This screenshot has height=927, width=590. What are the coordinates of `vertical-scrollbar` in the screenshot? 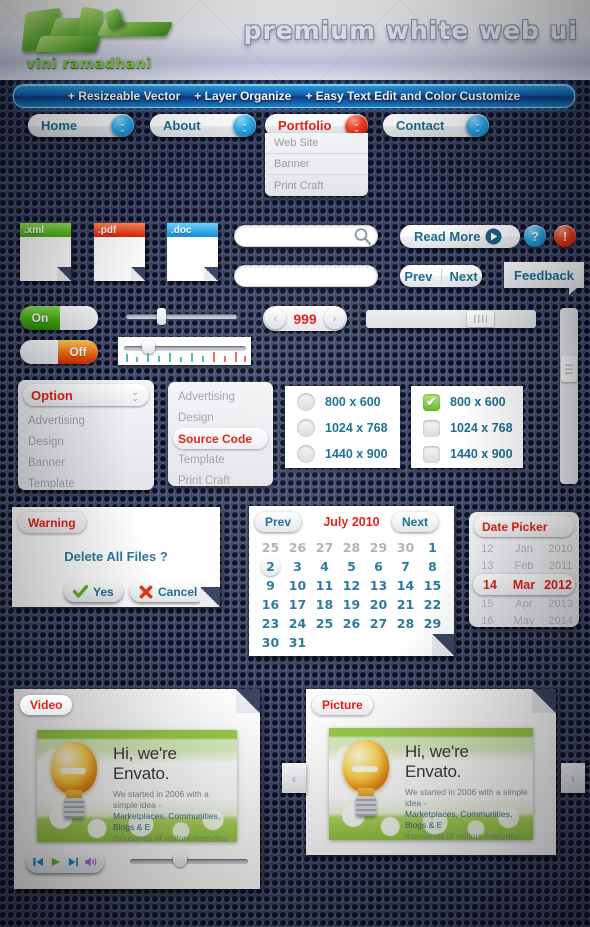 It's located at (569, 396).